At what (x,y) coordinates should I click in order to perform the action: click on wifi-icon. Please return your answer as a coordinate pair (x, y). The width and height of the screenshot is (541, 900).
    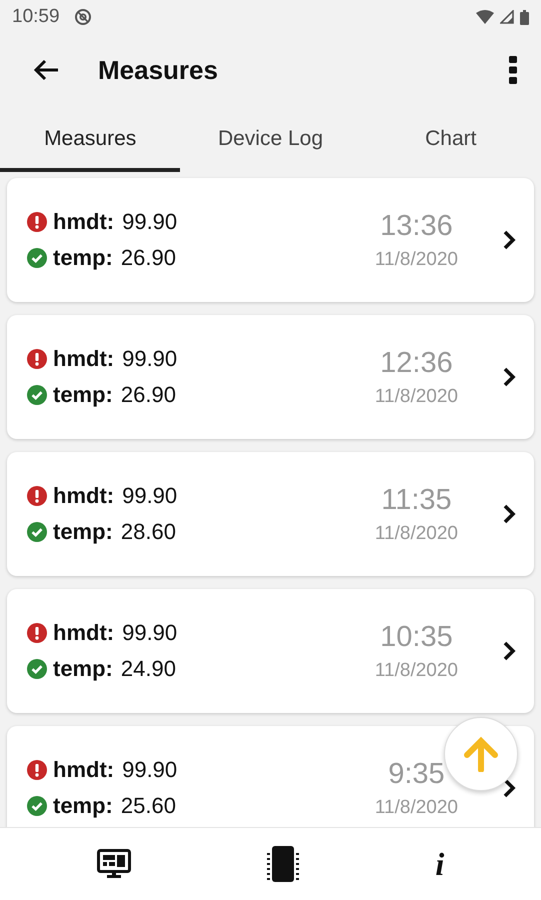
    Looking at the image, I should click on (485, 17).